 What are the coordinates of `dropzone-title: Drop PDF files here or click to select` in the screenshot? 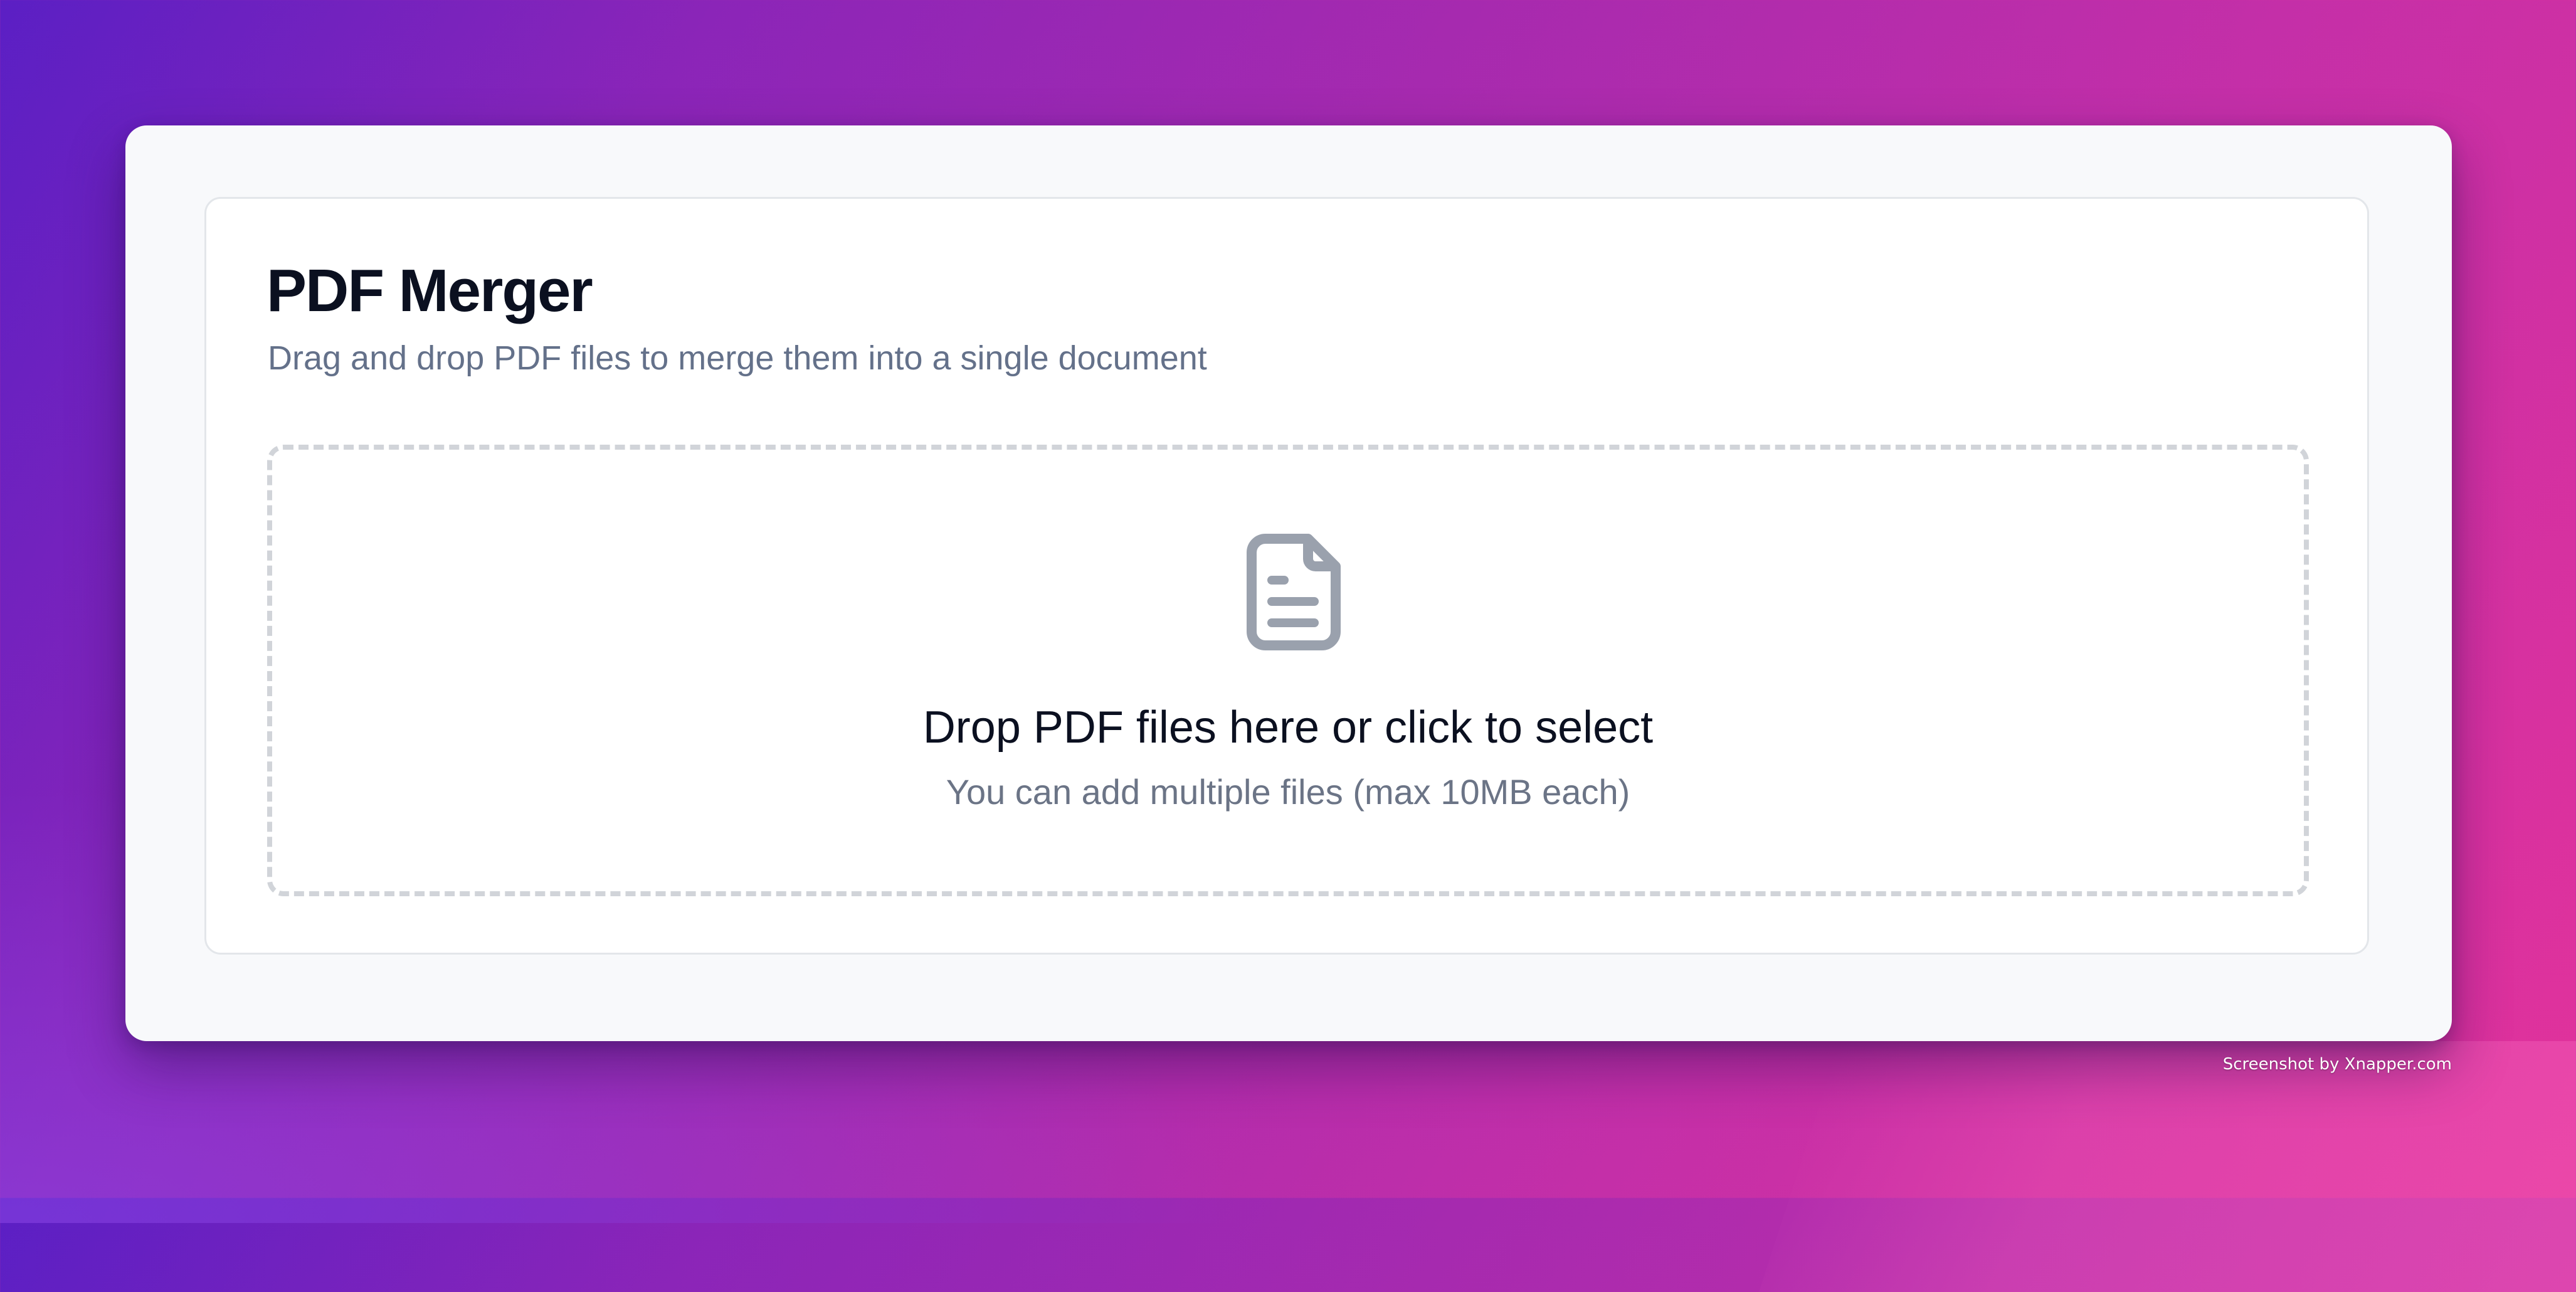 It's located at (1288, 727).